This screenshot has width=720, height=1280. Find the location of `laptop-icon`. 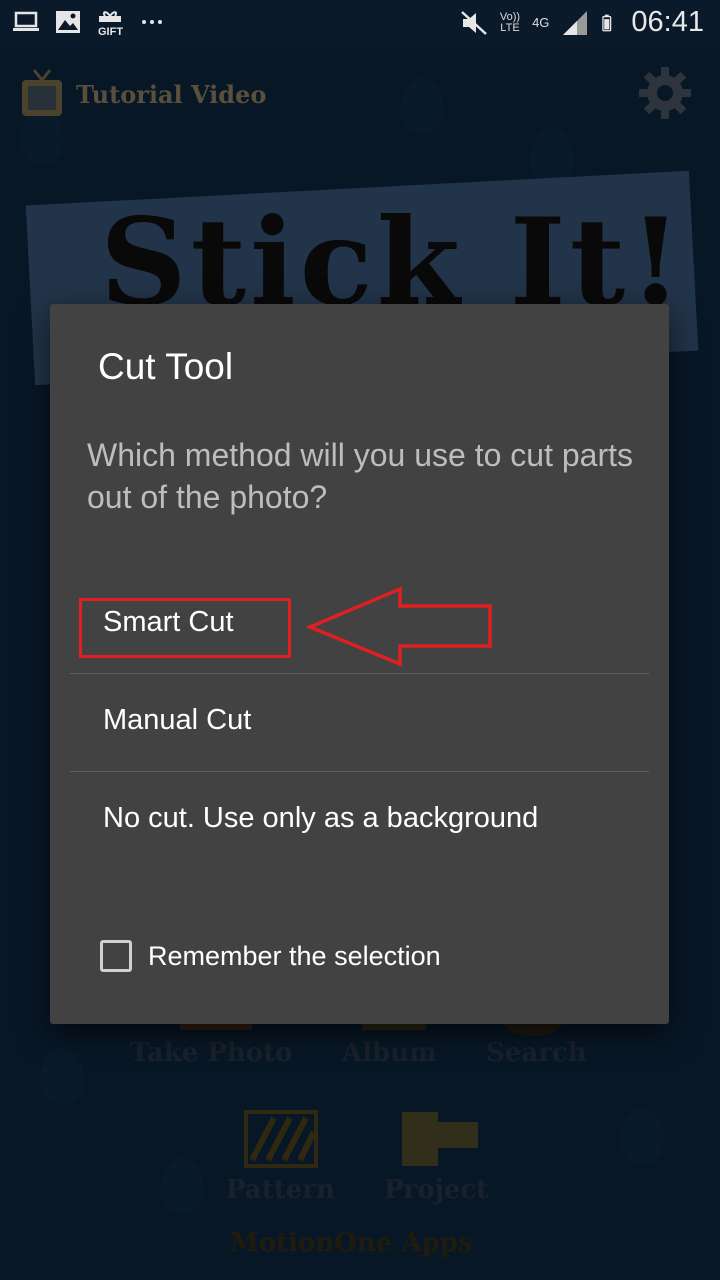

laptop-icon is located at coordinates (26, 21).